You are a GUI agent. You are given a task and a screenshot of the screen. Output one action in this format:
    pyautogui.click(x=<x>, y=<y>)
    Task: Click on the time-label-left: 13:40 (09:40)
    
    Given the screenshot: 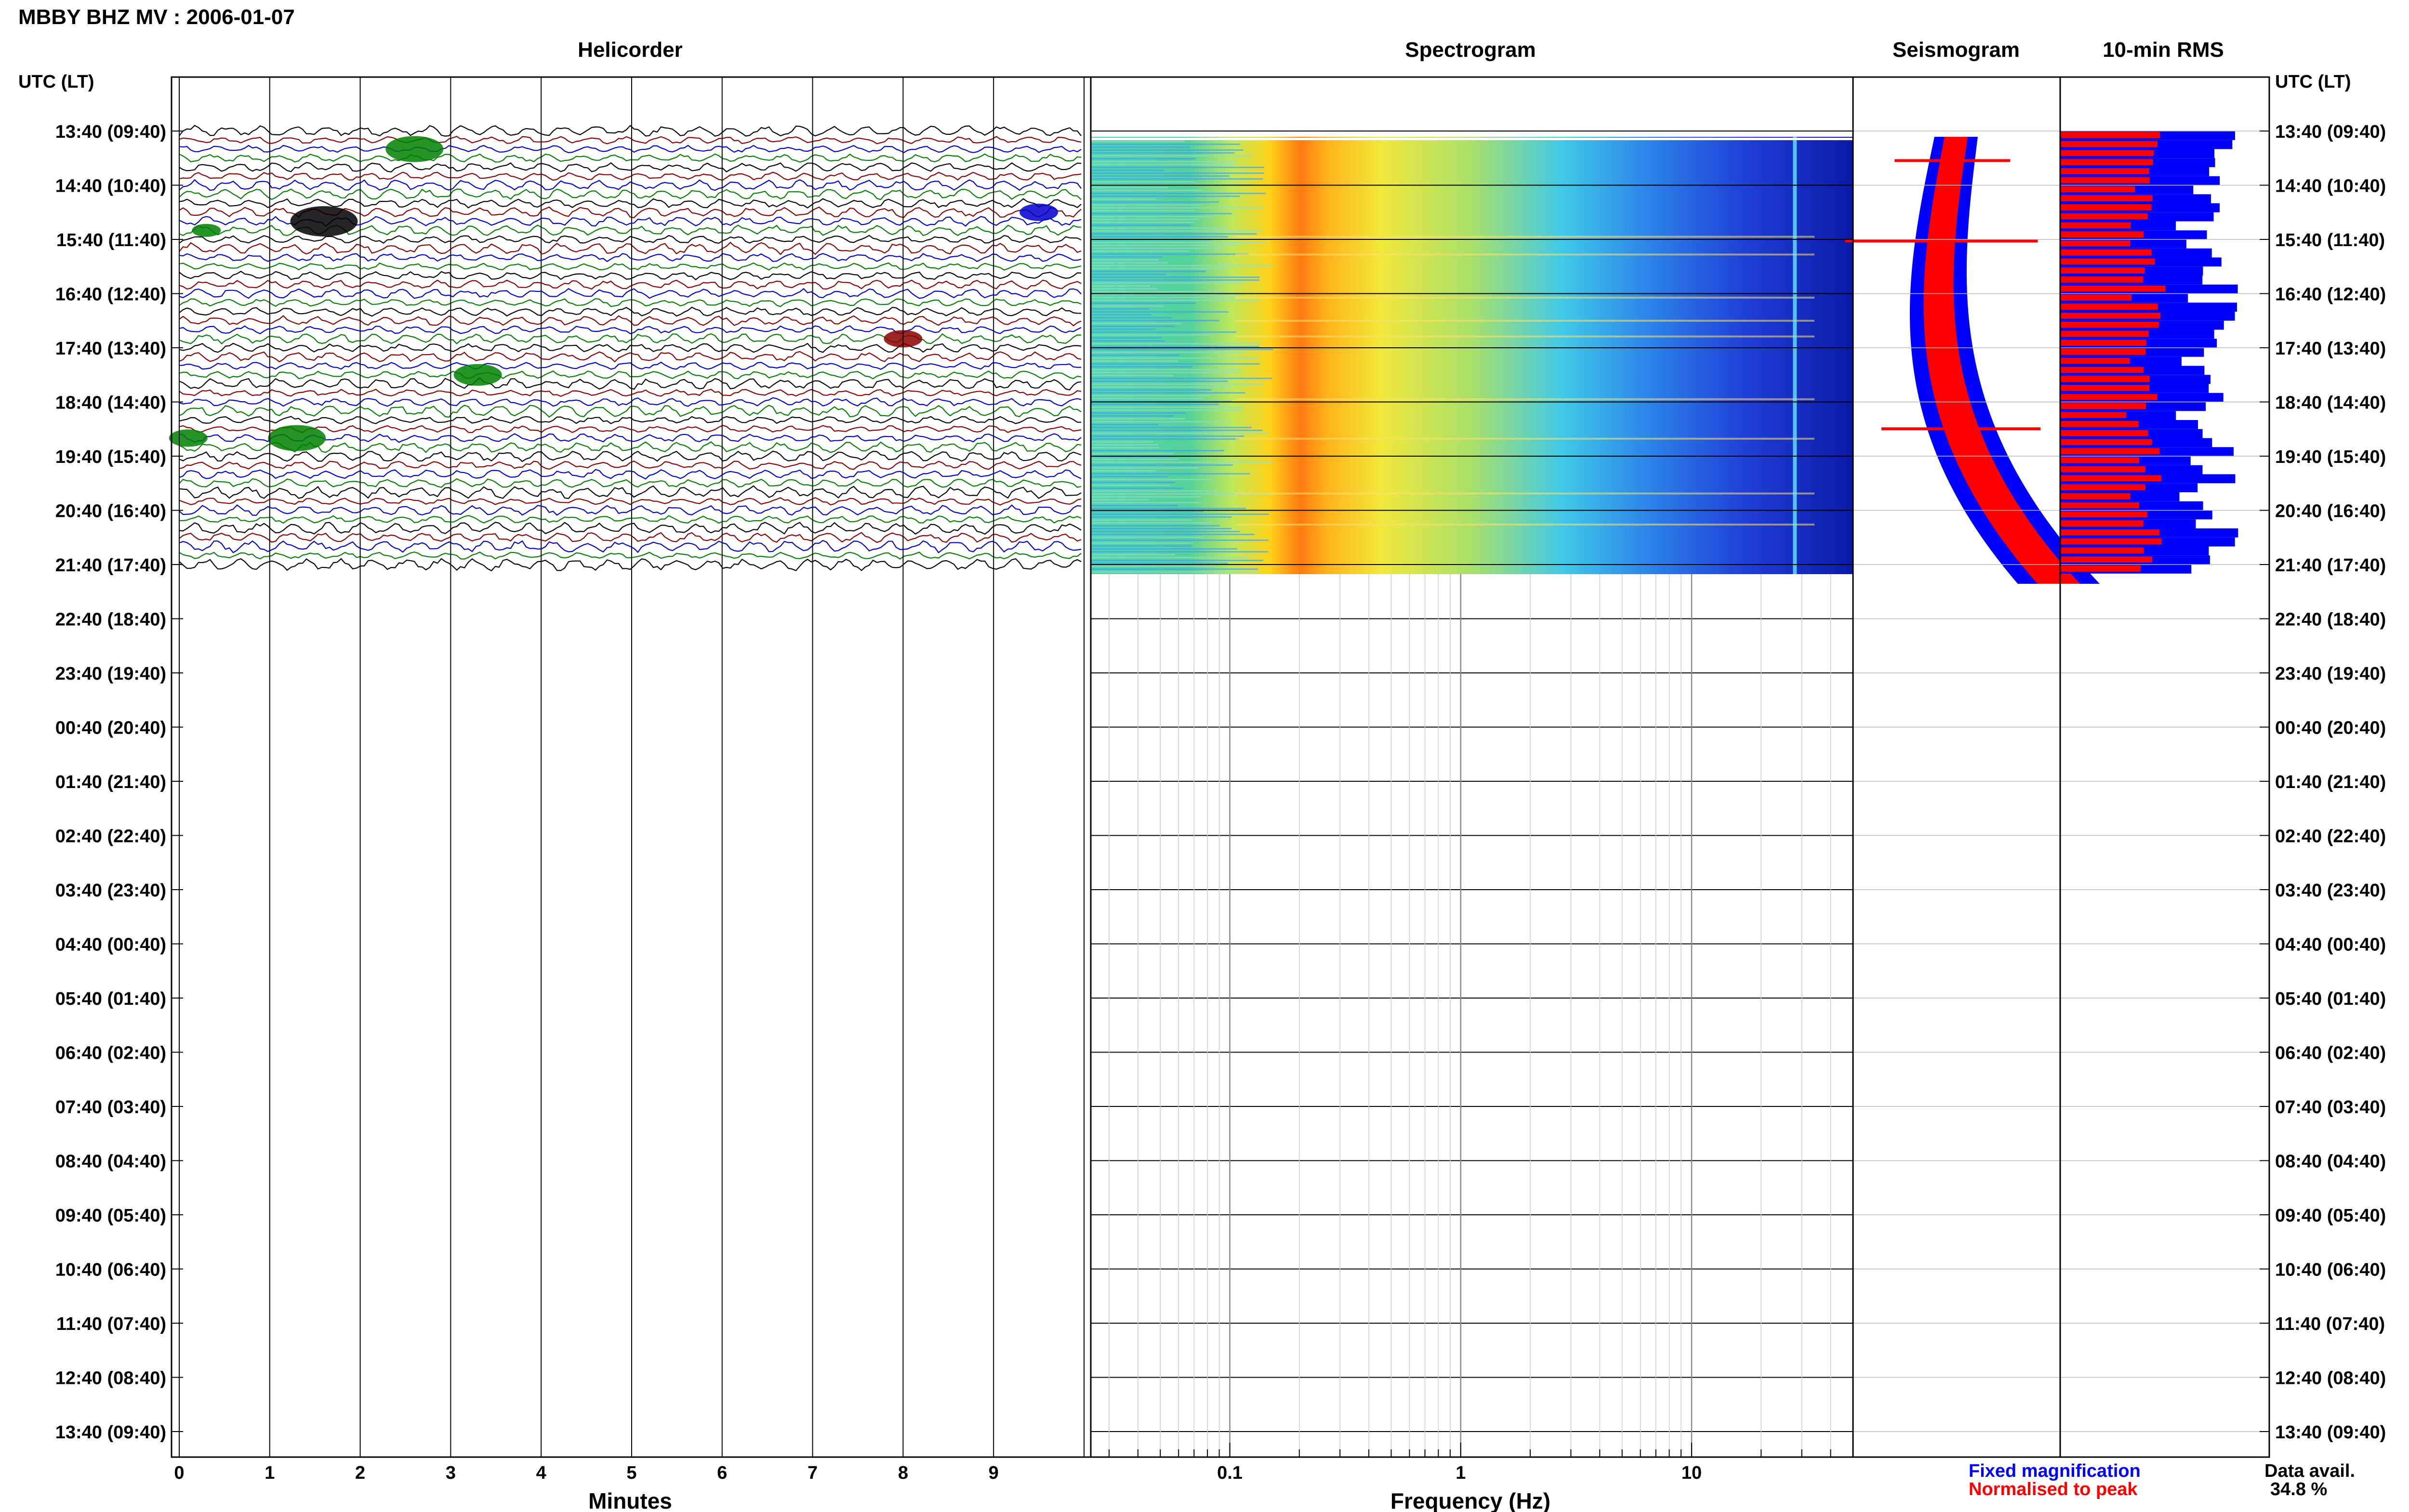 What is the action you would take?
    pyautogui.click(x=110, y=132)
    